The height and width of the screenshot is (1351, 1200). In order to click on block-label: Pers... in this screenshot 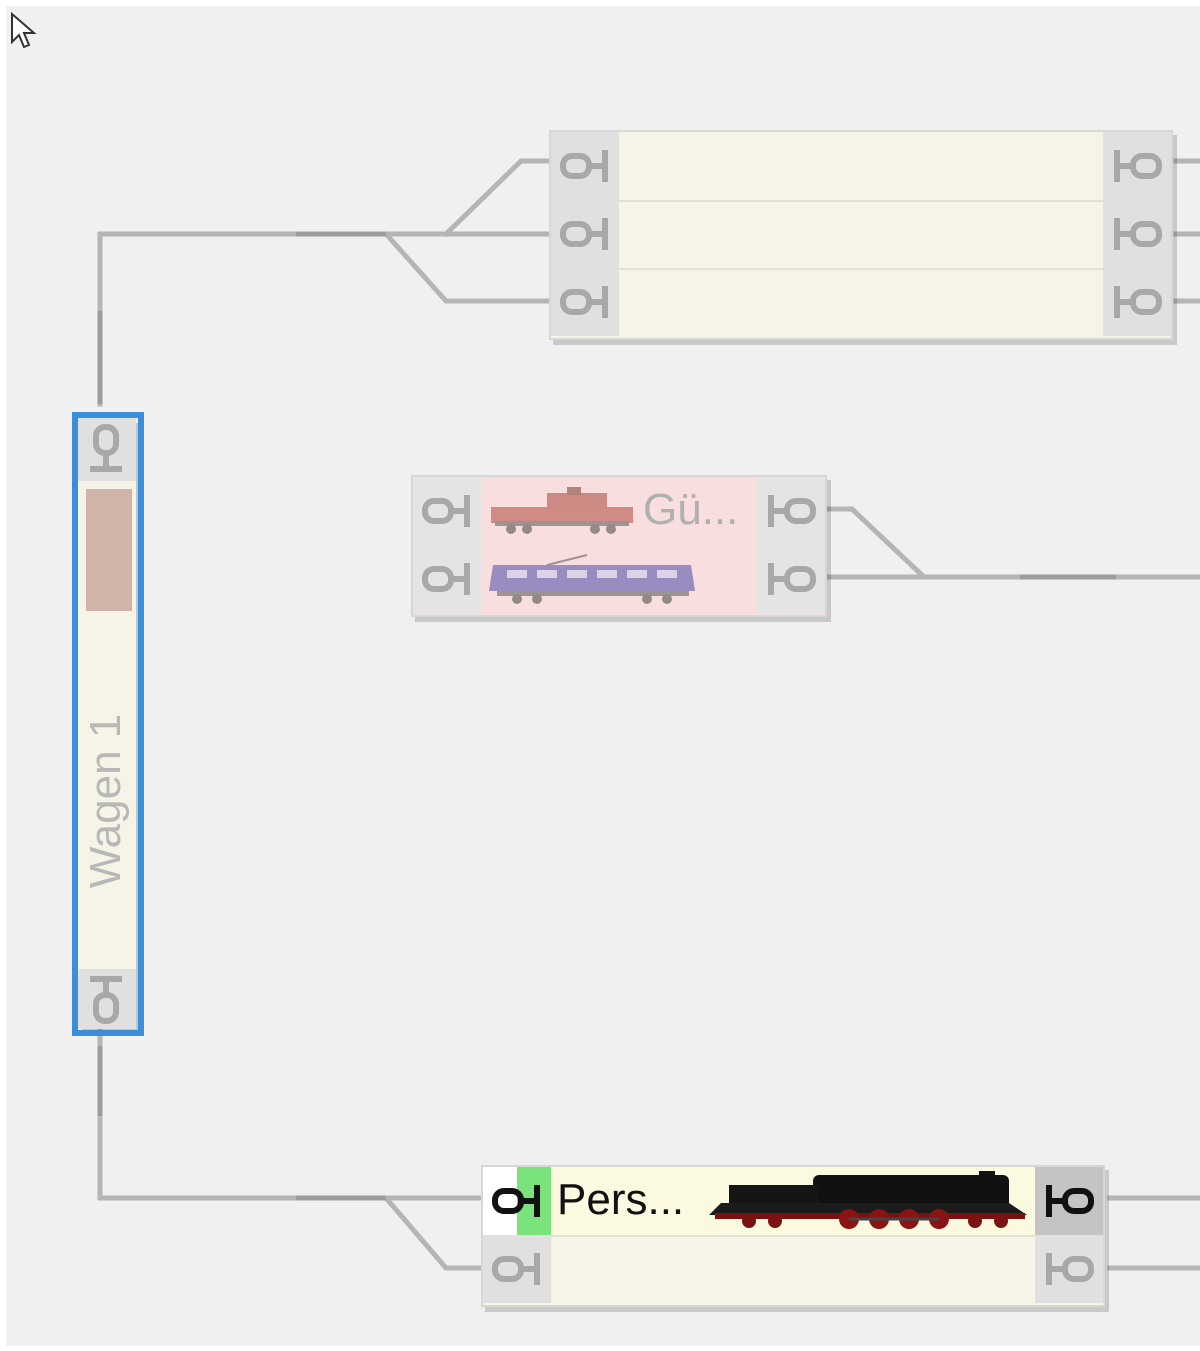, I will do `click(621, 1199)`.